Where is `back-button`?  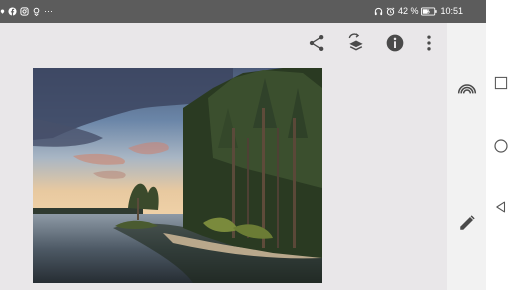 back-button is located at coordinates (501, 207).